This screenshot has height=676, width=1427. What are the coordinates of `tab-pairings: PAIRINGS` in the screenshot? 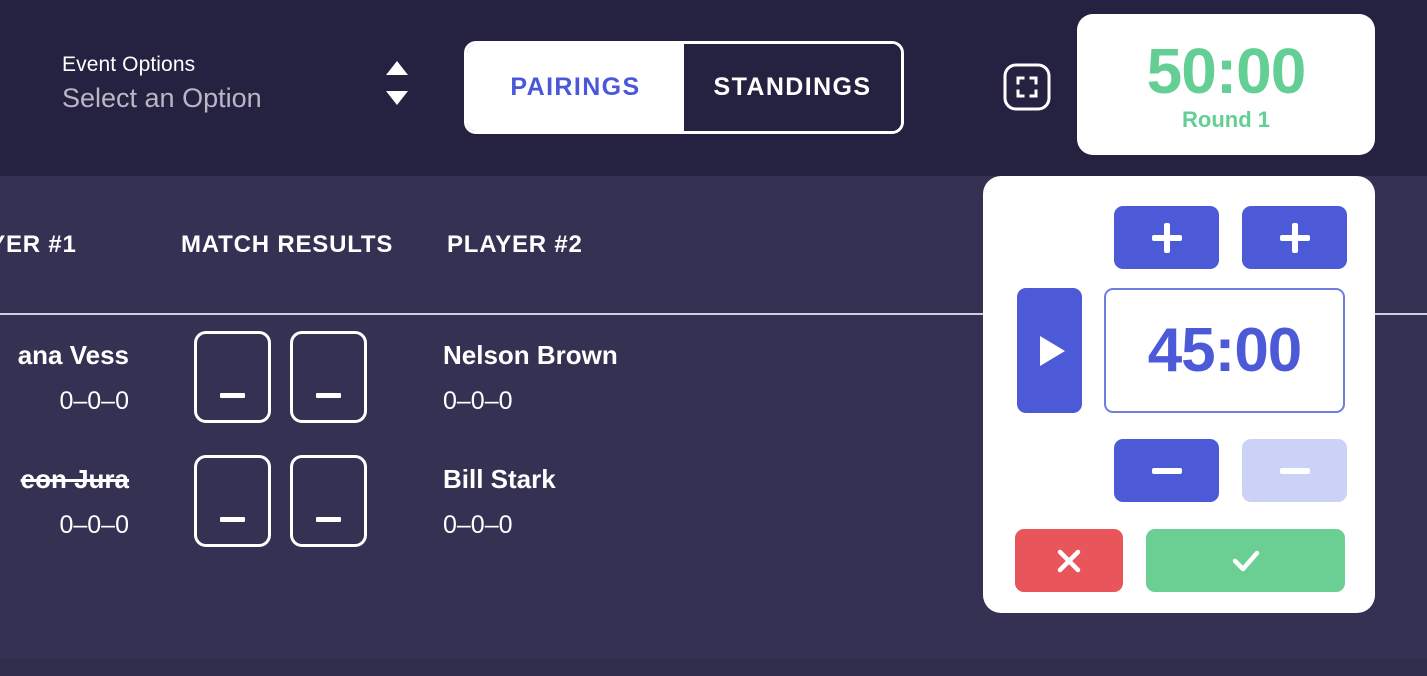 It's located at (575, 87).